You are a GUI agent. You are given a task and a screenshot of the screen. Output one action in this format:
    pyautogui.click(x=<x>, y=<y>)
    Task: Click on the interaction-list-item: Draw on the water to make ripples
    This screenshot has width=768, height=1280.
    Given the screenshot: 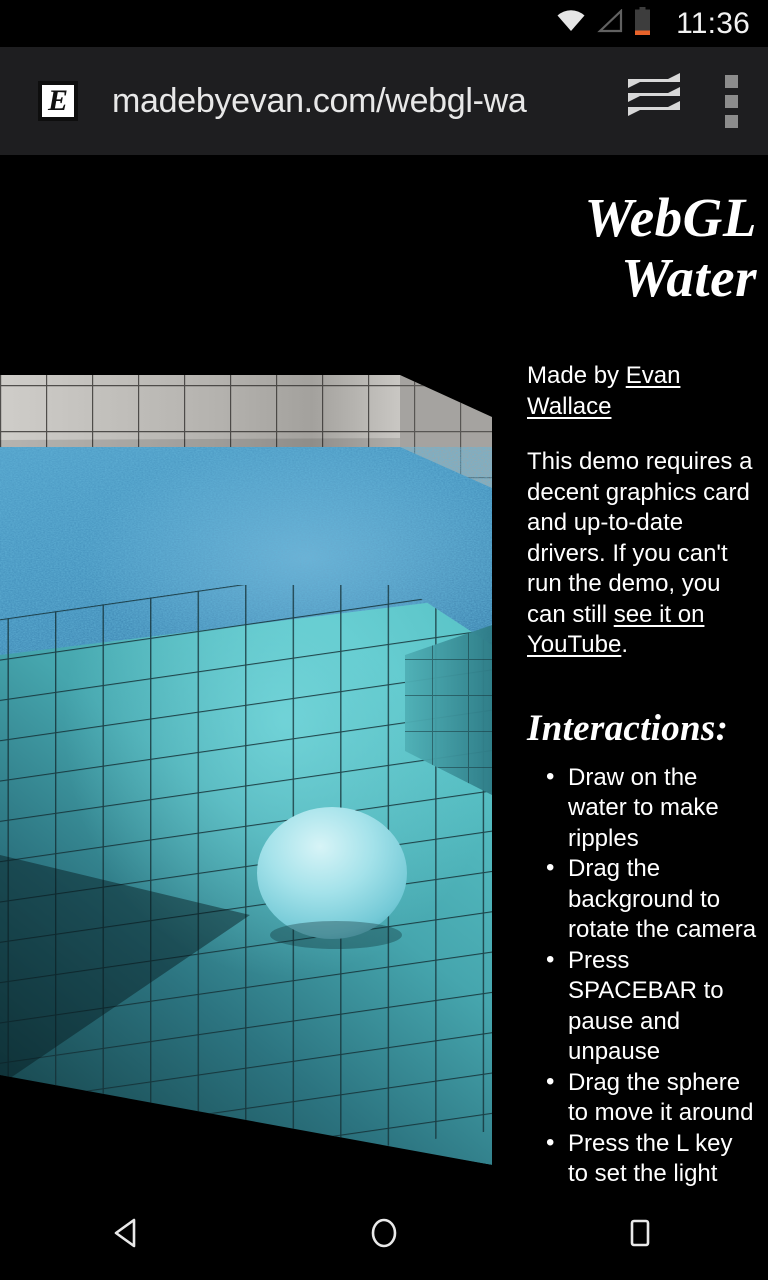 What is the action you would take?
    pyautogui.click(x=651, y=808)
    